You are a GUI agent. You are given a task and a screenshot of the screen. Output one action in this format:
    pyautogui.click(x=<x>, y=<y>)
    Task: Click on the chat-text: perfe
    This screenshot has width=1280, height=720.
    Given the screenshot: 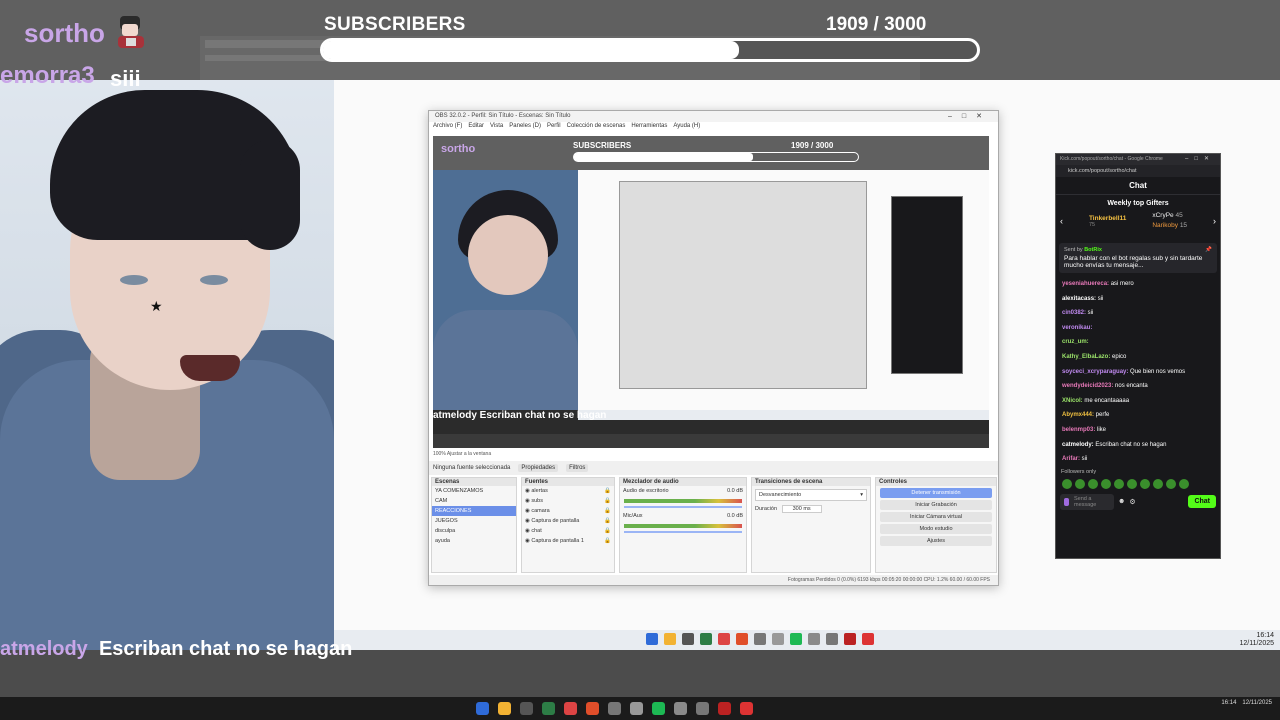 What is the action you would take?
    pyautogui.click(x=1102, y=415)
    